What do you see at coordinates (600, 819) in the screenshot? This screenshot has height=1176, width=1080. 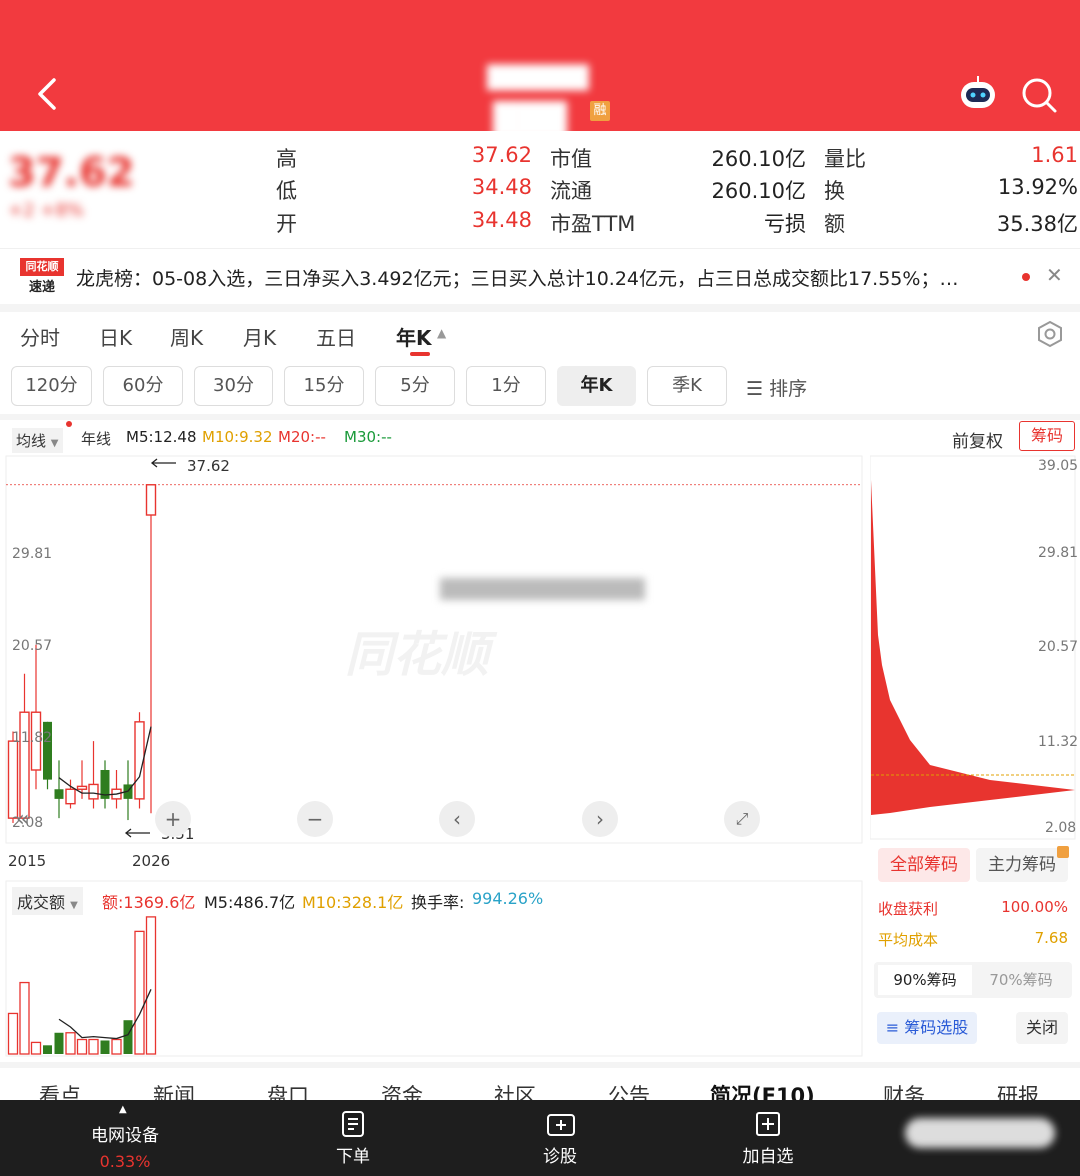 I see `next-icon: ›` at bounding box center [600, 819].